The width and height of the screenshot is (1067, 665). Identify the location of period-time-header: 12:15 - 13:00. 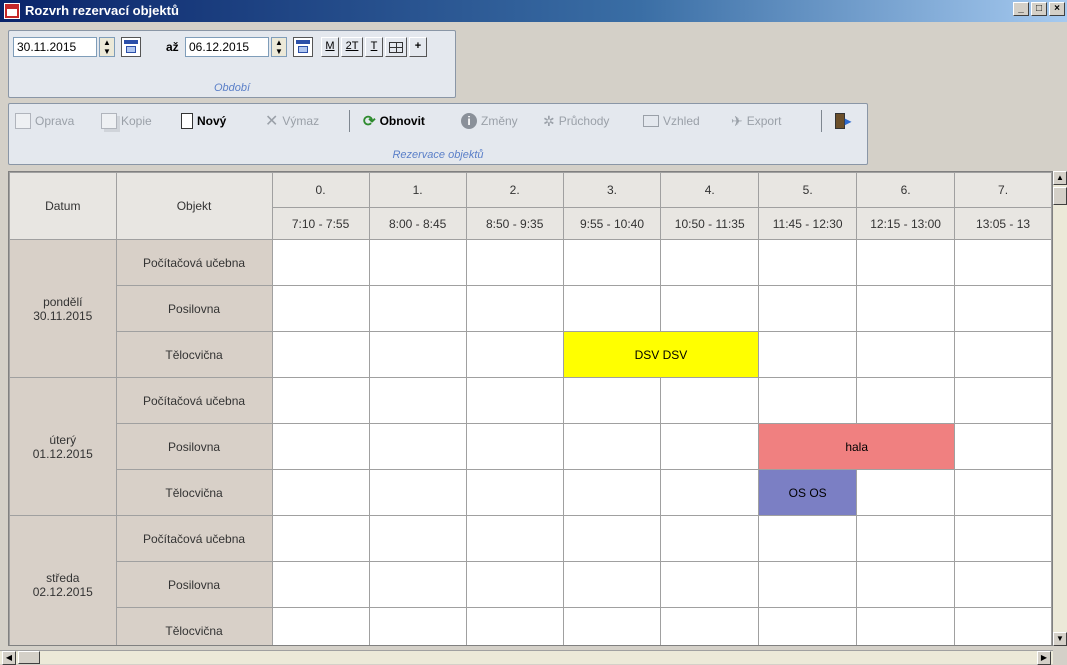
(906, 223).